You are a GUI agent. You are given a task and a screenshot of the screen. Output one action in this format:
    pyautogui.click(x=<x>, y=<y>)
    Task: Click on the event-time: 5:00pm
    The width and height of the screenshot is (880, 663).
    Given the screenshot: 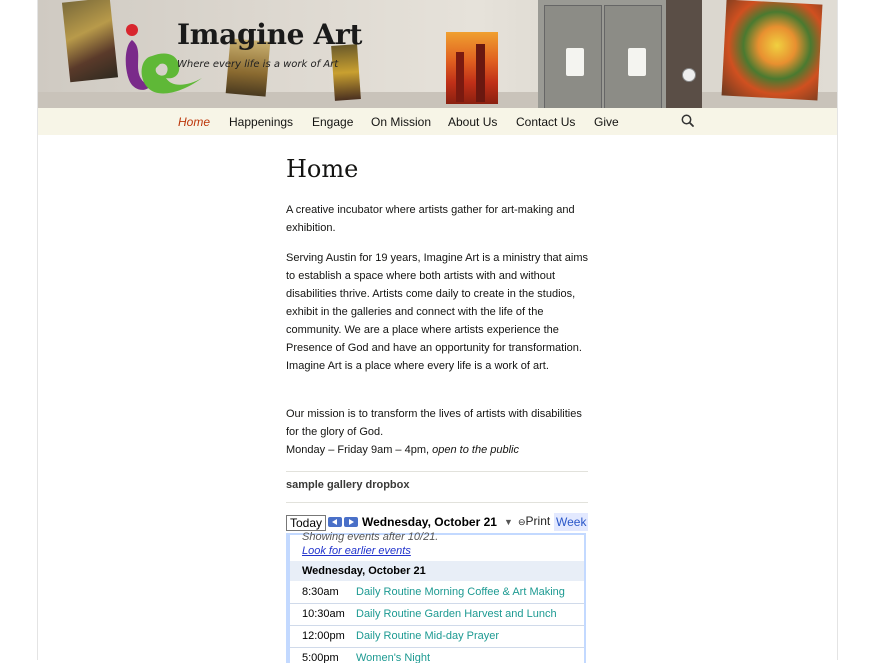 What is the action you would take?
    pyautogui.click(x=320, y=657)
    